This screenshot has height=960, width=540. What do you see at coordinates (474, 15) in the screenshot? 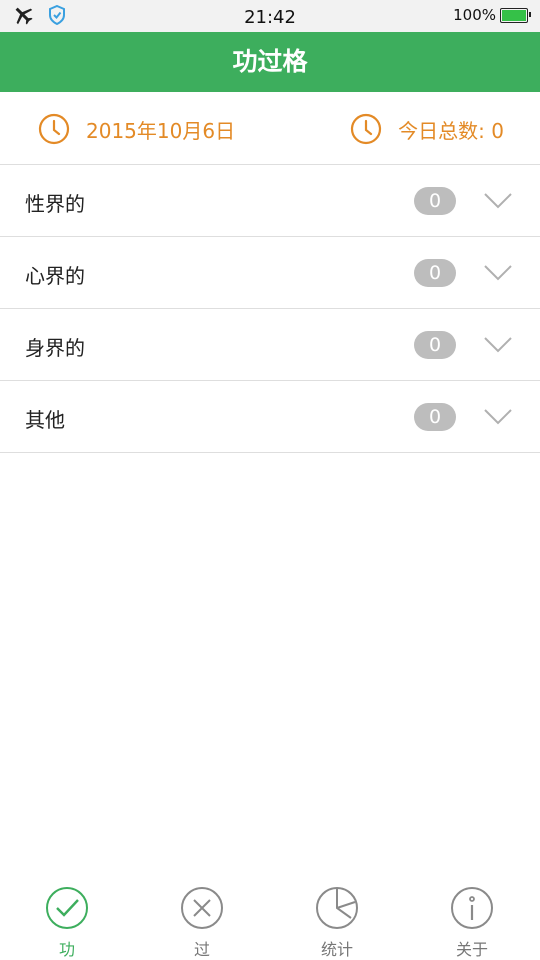
I see `battery-percent: 100%` at bounding box center [474, 15].